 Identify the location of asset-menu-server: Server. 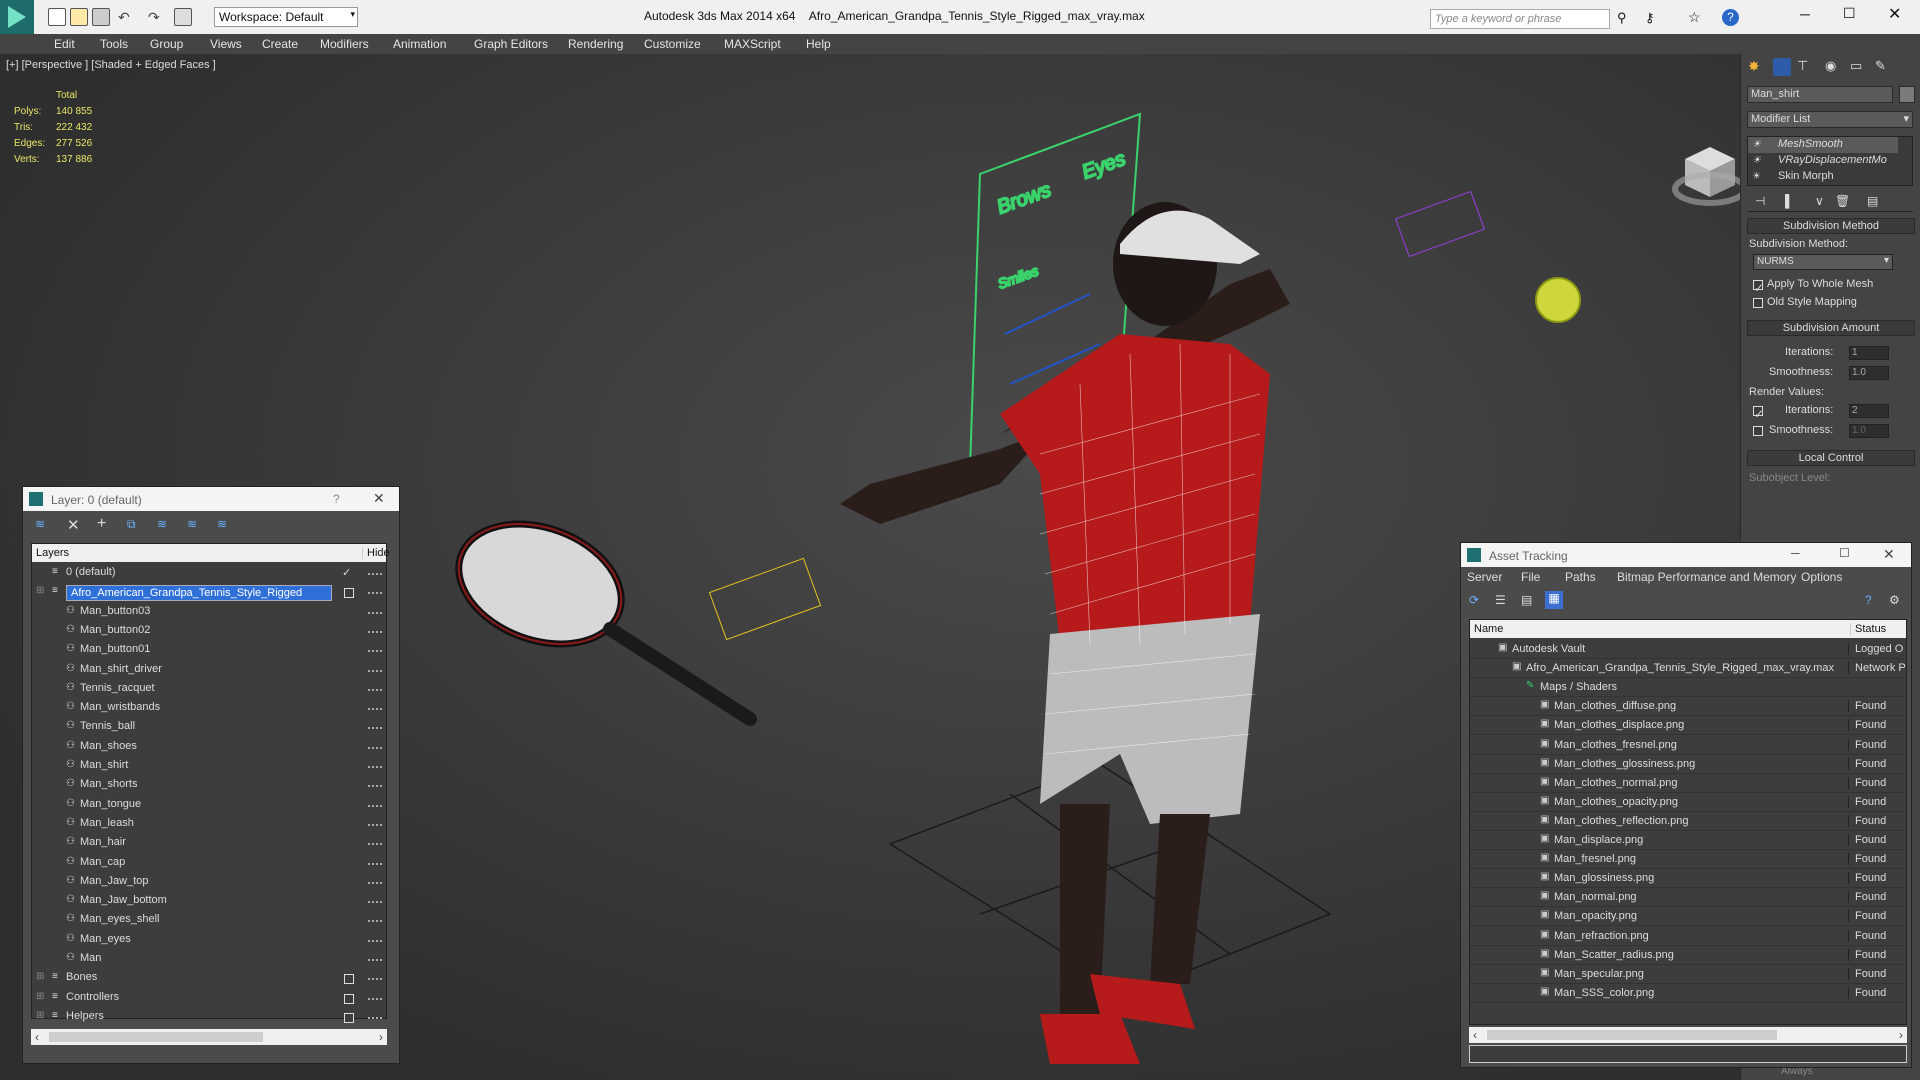
(1484, 577).